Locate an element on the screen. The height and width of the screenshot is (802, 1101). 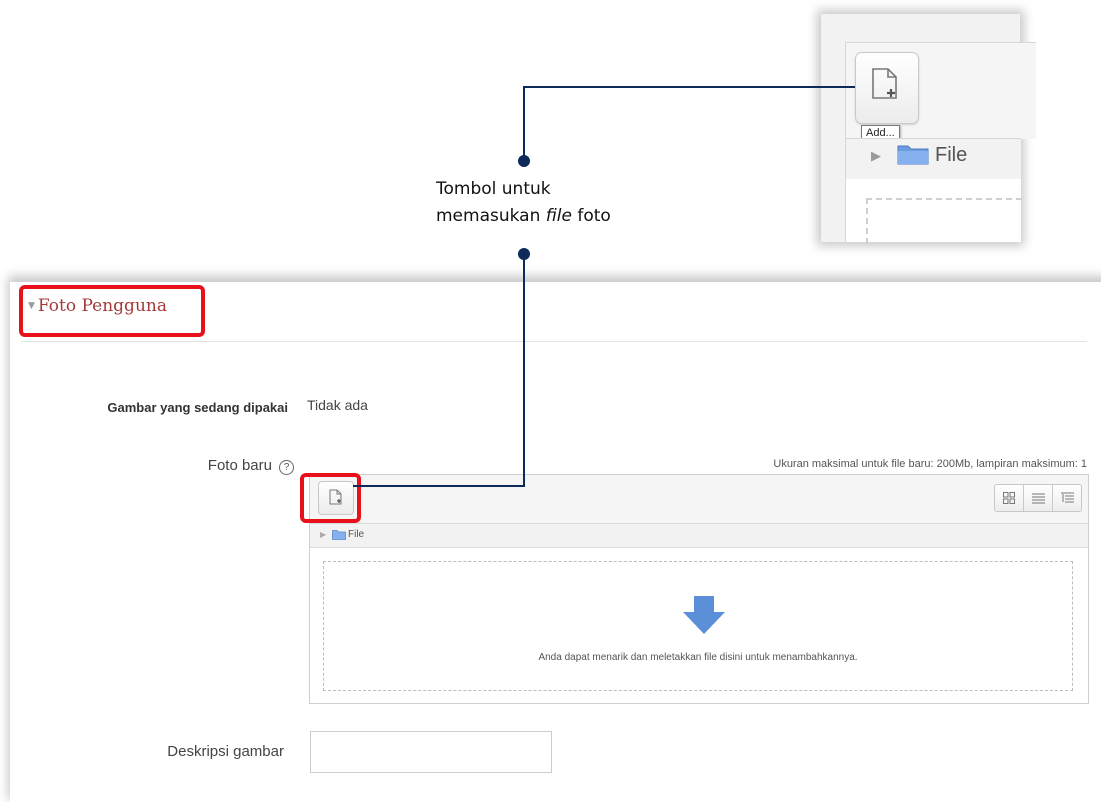
file-picker-toolbar is located at coordinates (699, 499).